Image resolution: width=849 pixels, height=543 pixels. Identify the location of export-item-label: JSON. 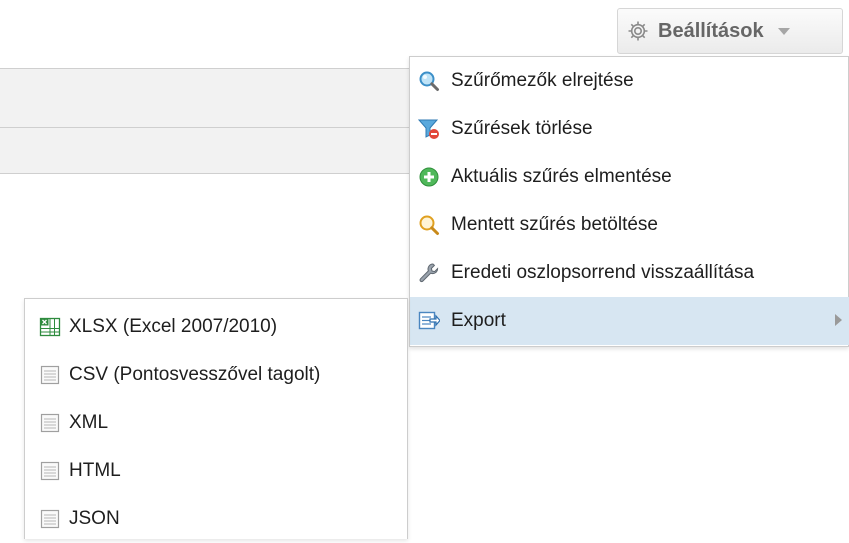
(94, 518).